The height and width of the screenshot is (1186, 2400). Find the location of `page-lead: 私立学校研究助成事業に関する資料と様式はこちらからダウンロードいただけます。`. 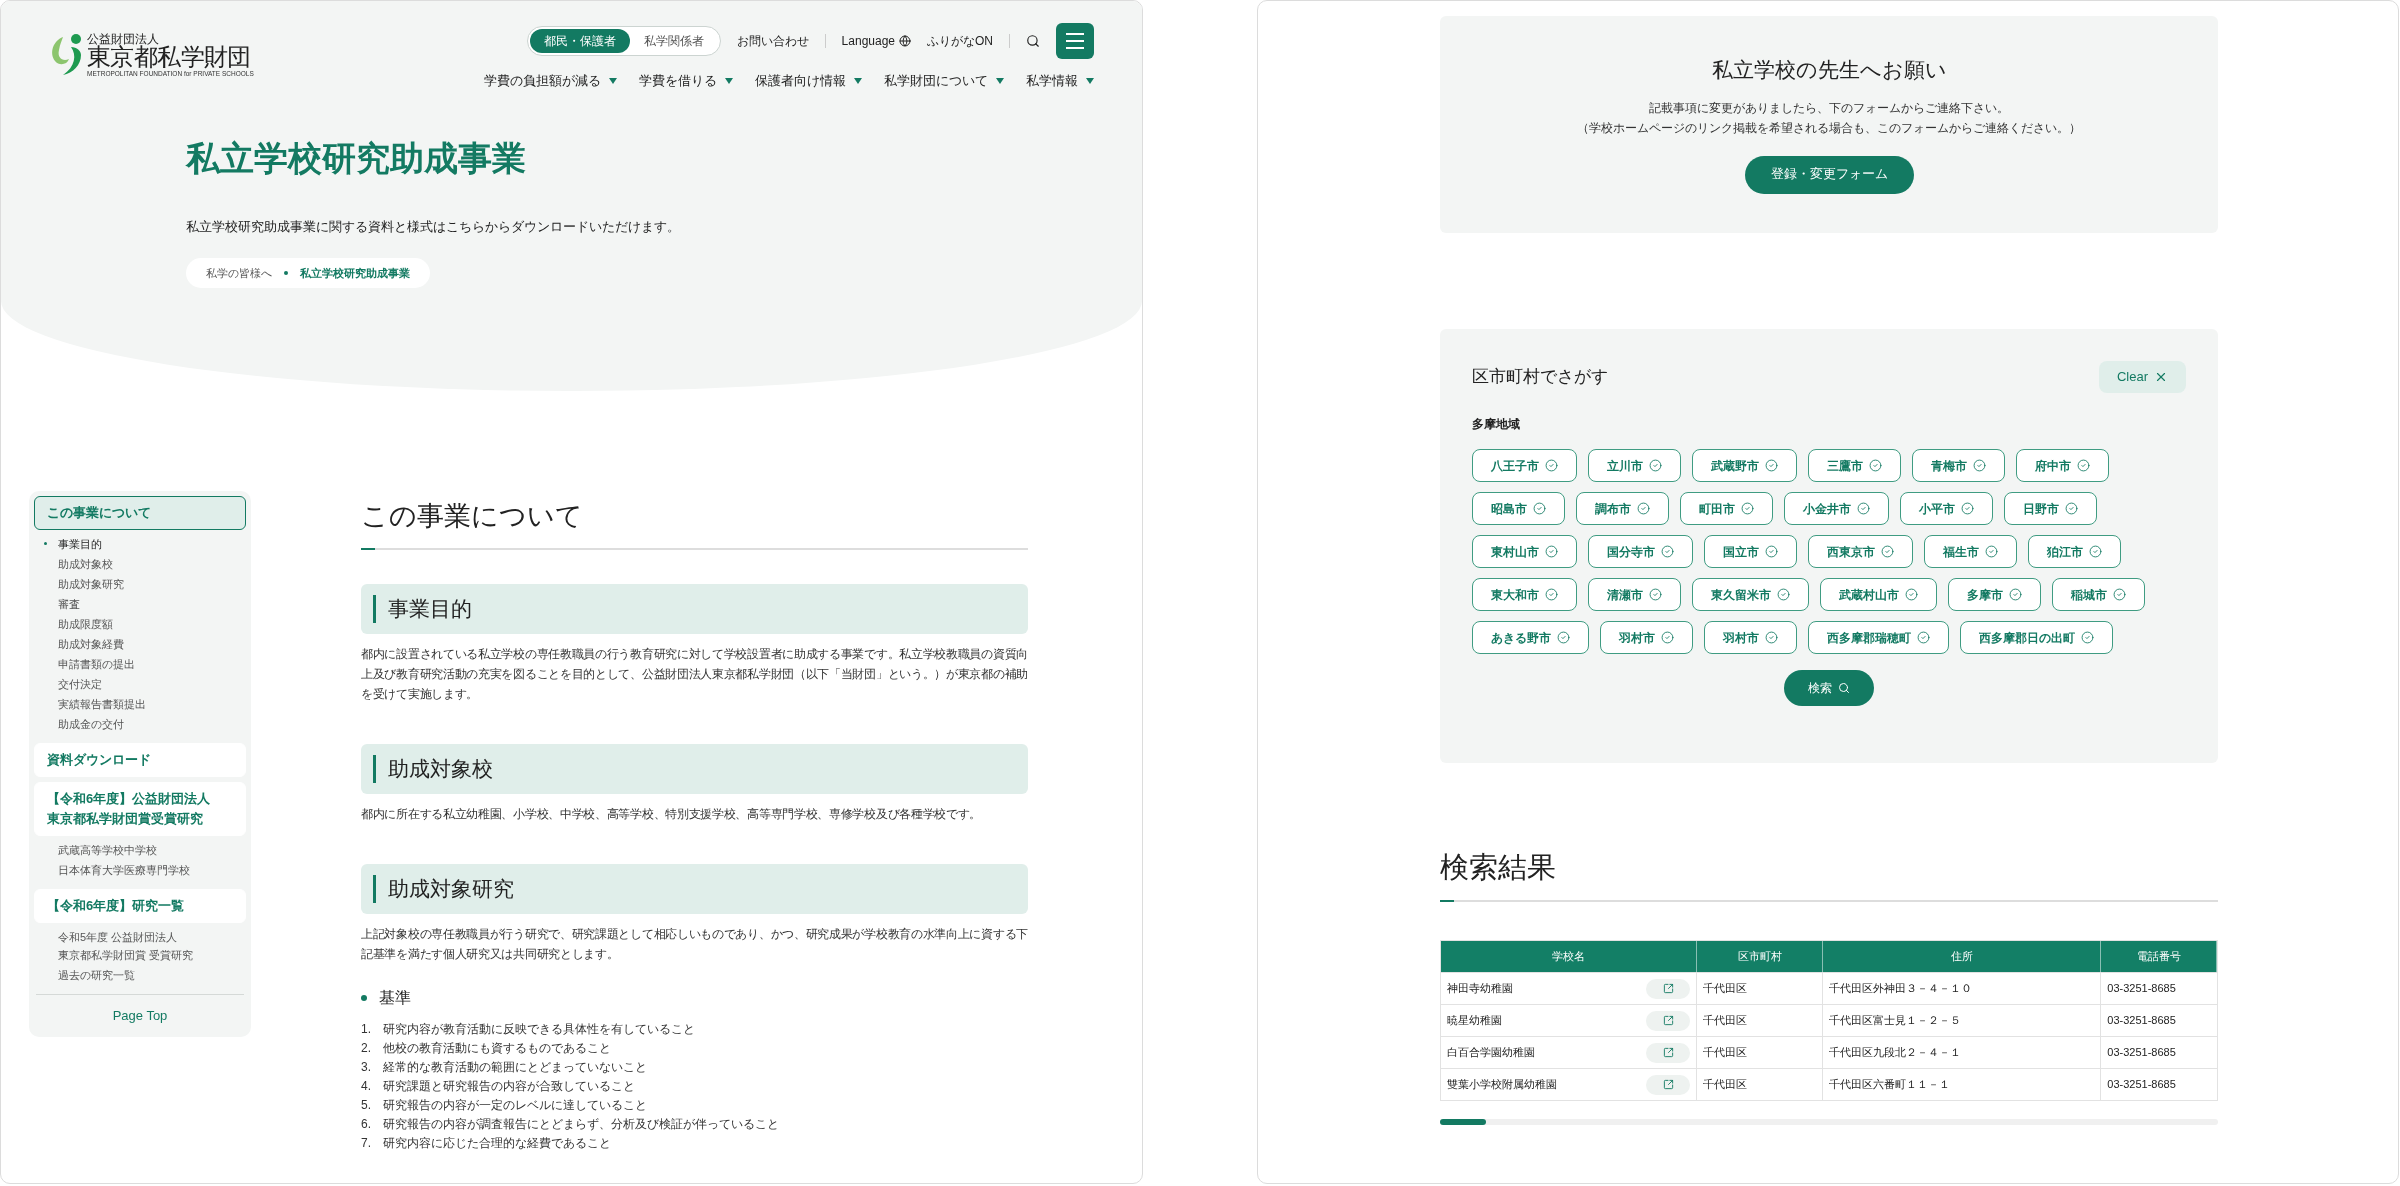

page-lead: 私立学校研究助成事業に関する資料と様式はこちらからダウンロードいただけます。 is located at coordinates (433, 226).